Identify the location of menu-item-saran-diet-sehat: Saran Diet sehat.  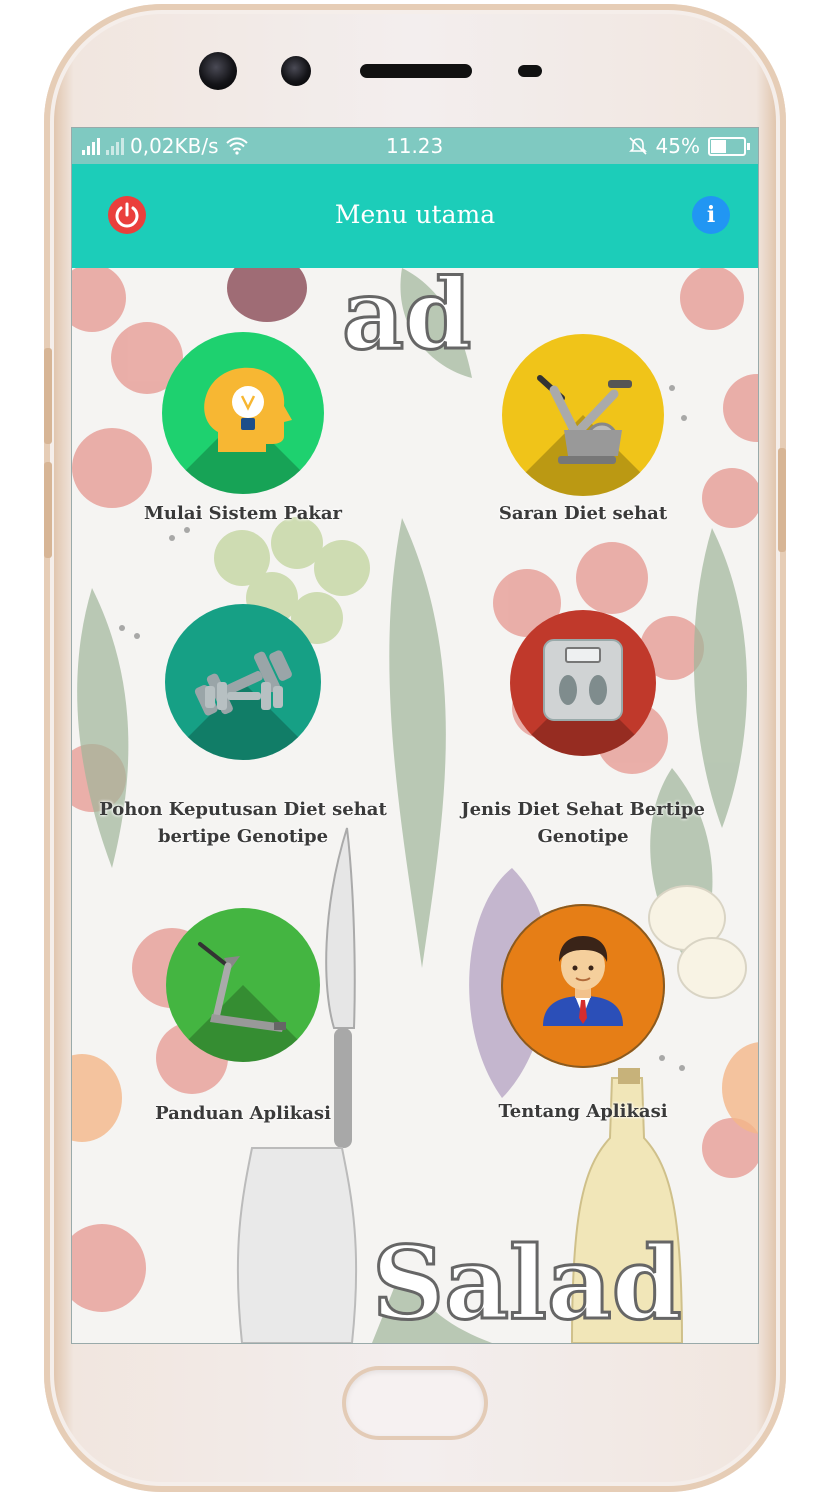
(583, 430).